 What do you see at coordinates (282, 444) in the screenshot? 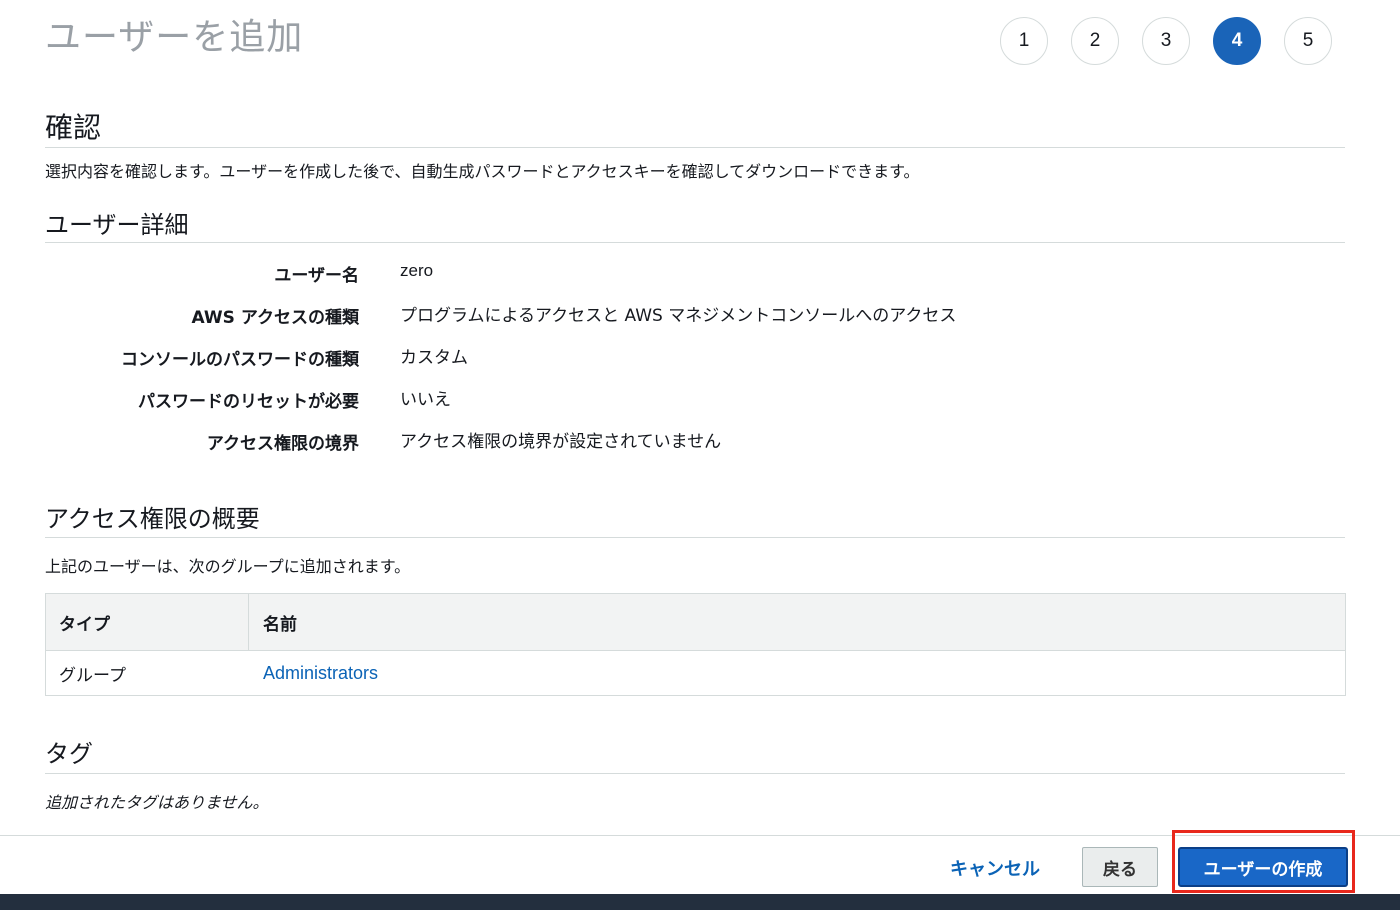
I see `detail-label-permissions-boundary: アクセス権限の境界` at bounding box center [282, 444].